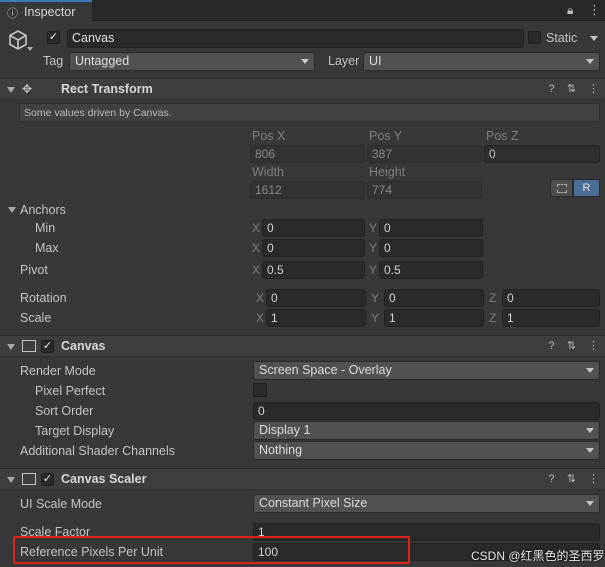 The height and width of the screenshot is (567, 605). What do you see at coordinates (30, 49) in the screenshot?
I see `gameobject-icon-dropdown` at bounding box center [30, 49].